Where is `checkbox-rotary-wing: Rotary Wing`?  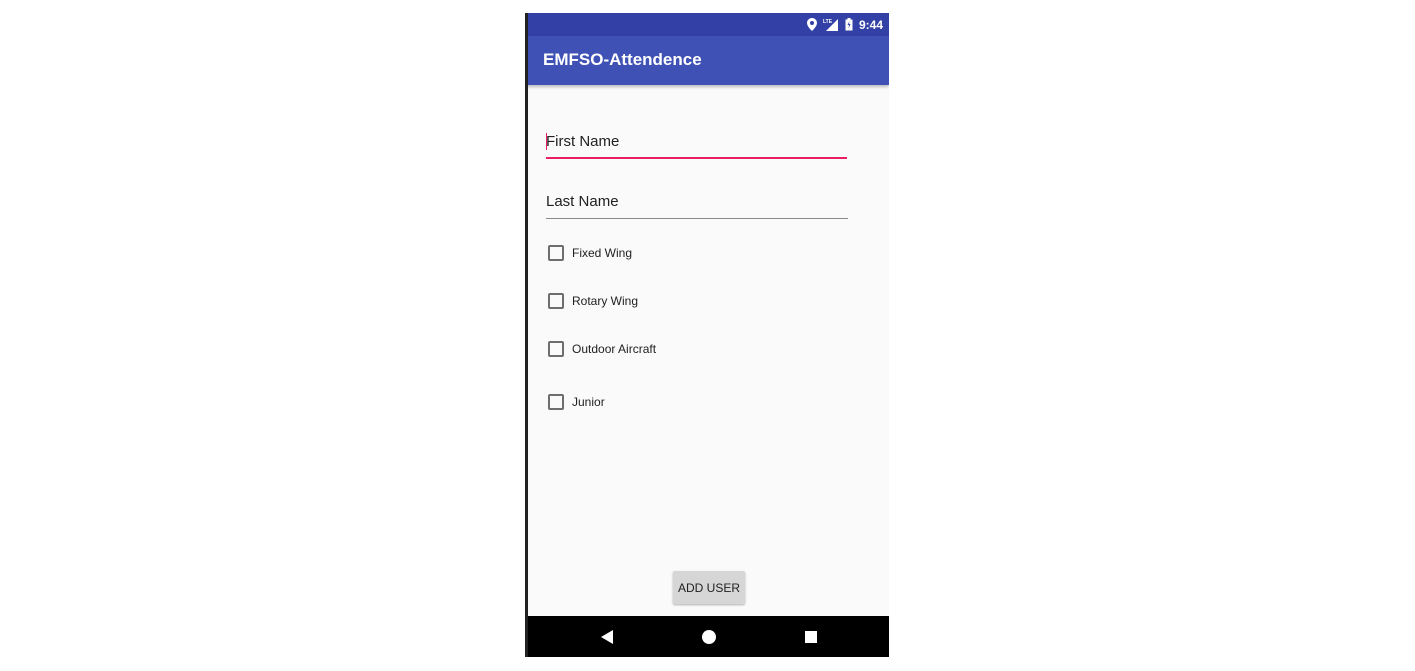 checkbox-rotary-wing: Rotary Wing is located at coordinates (593, 301).